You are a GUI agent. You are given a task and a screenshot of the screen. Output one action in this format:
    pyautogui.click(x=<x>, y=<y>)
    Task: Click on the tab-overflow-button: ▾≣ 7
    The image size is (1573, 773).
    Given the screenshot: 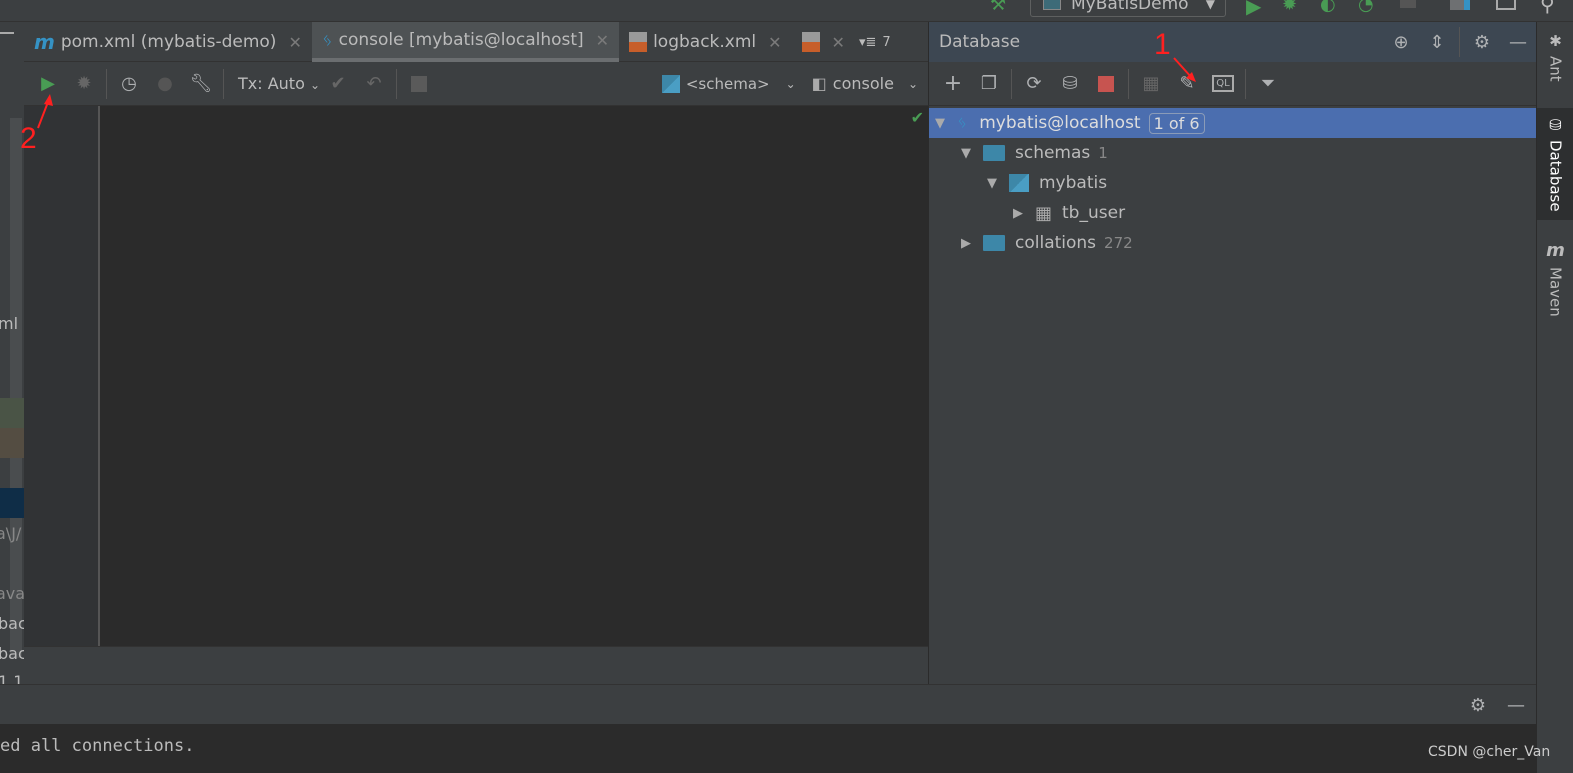 What is the action you would take?
    pyautogui.click(x=875, y=42)
    